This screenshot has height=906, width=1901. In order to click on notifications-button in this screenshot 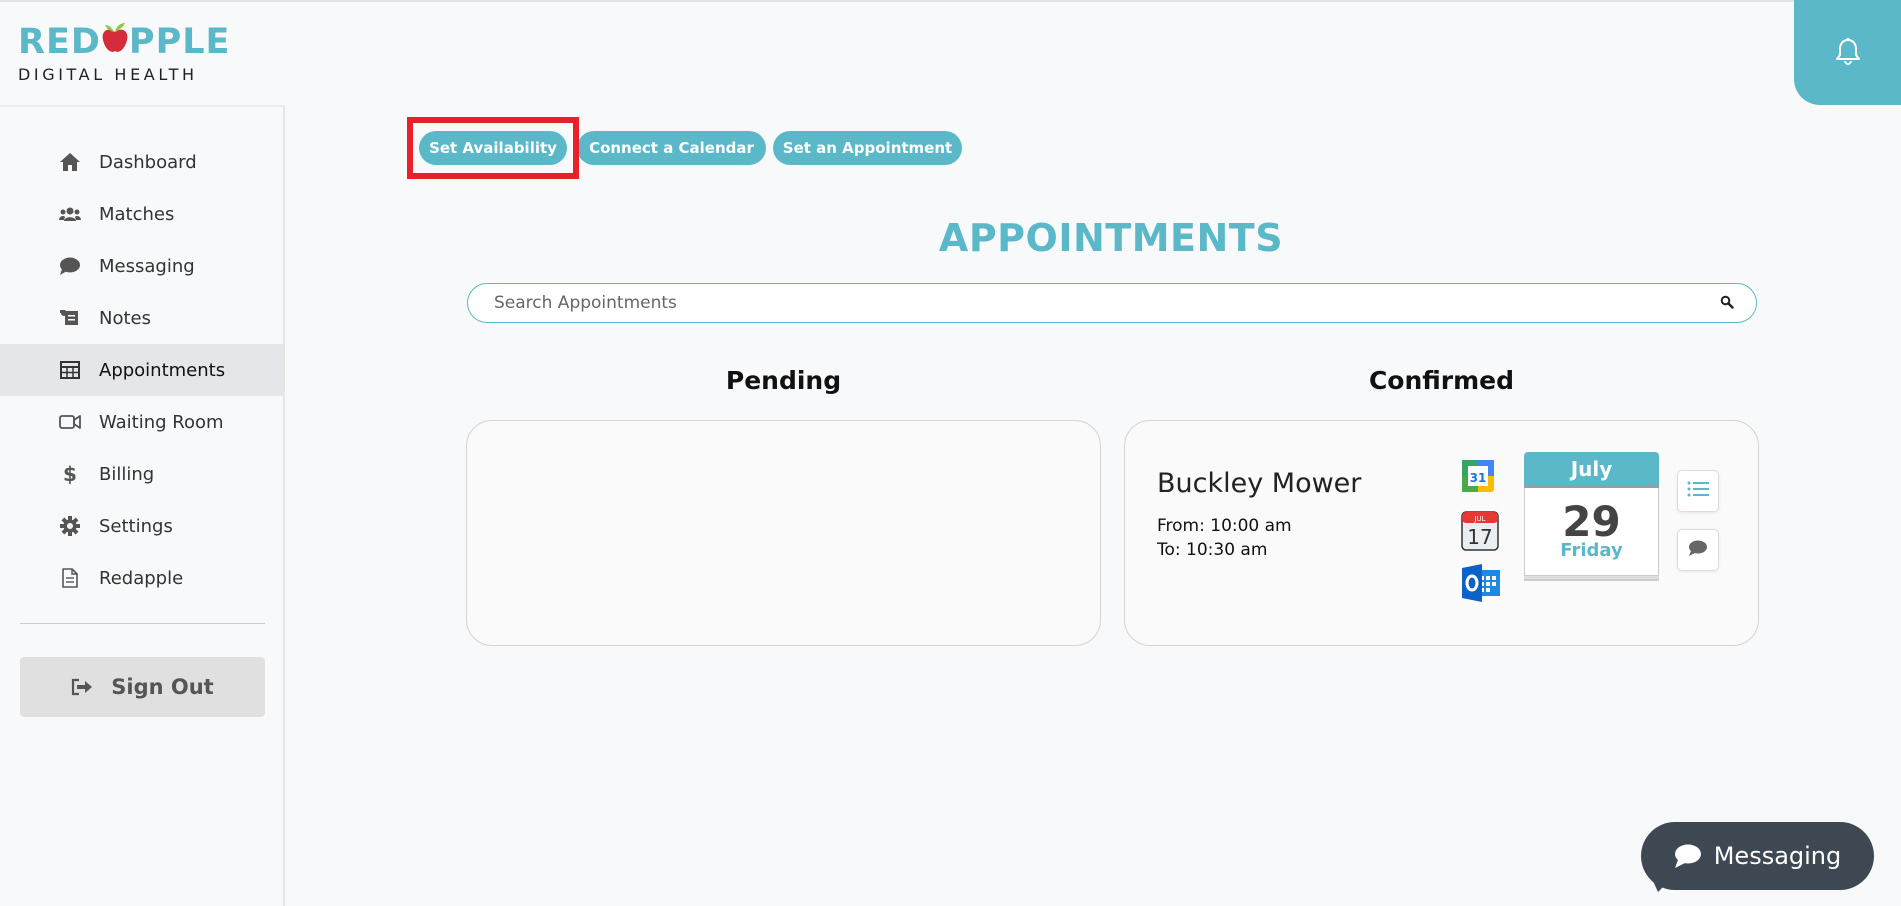, I will do `click(1847, 52)`.